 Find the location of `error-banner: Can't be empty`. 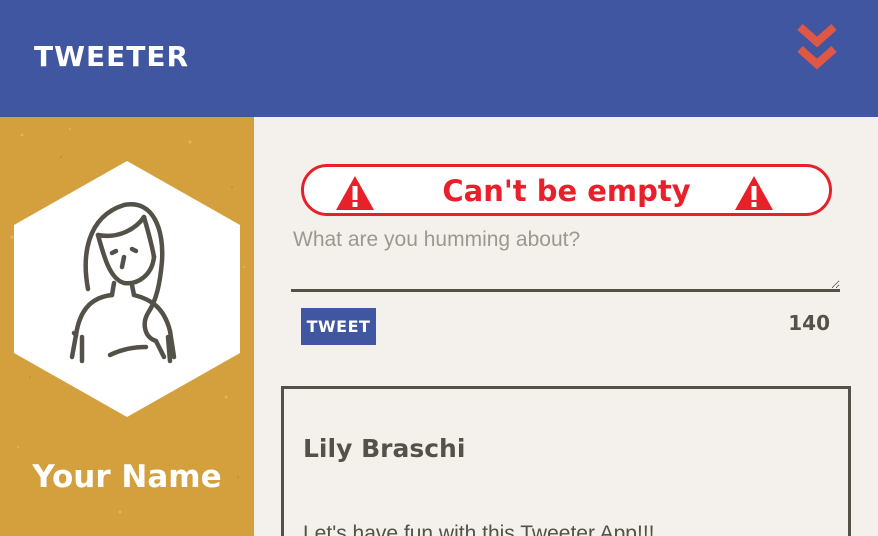

error-banner: Can't be empty is located at coordinates (566, 190).